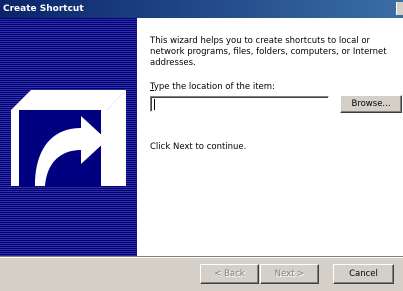 Image resolution: width=403 pixels, height=291 pixels. What do you see at coordinates (201, 257) in the screenshot?
I see `button-separator` at bounding box center [201, 257].